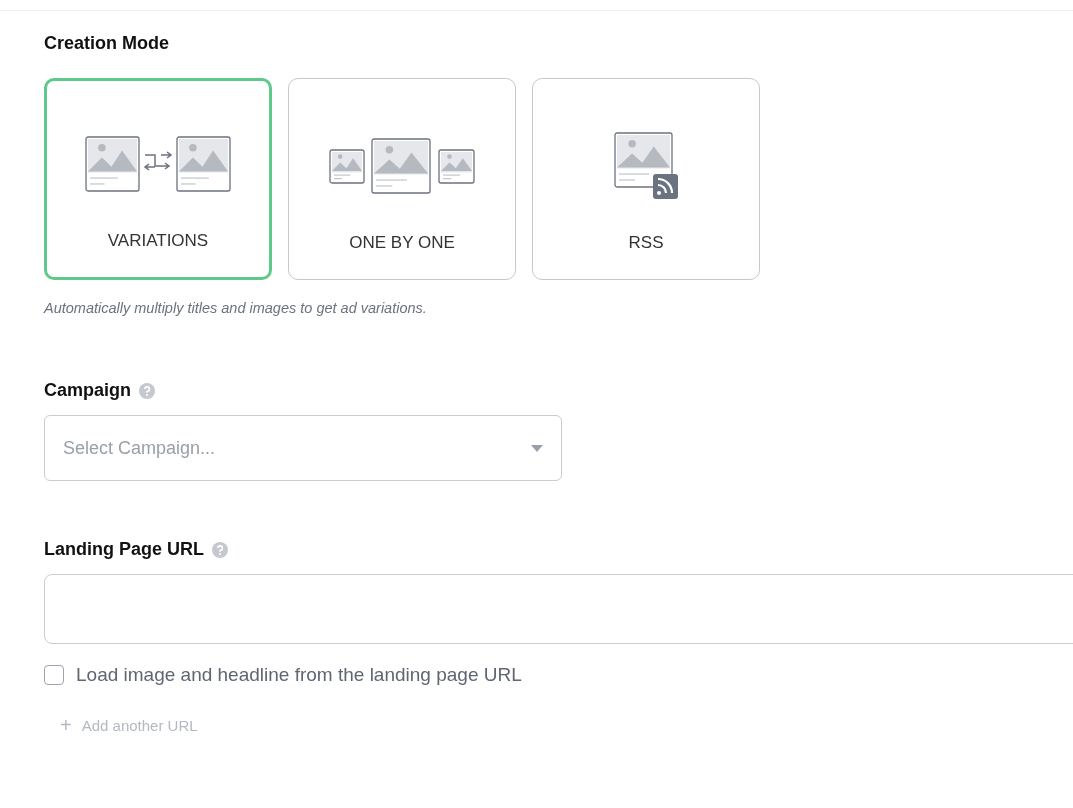 Image resolution: width=1073 pixels, height=808 pixels. I want to click on checkbox-label: Load image and headline from the landing page URL, so click(299, 675).